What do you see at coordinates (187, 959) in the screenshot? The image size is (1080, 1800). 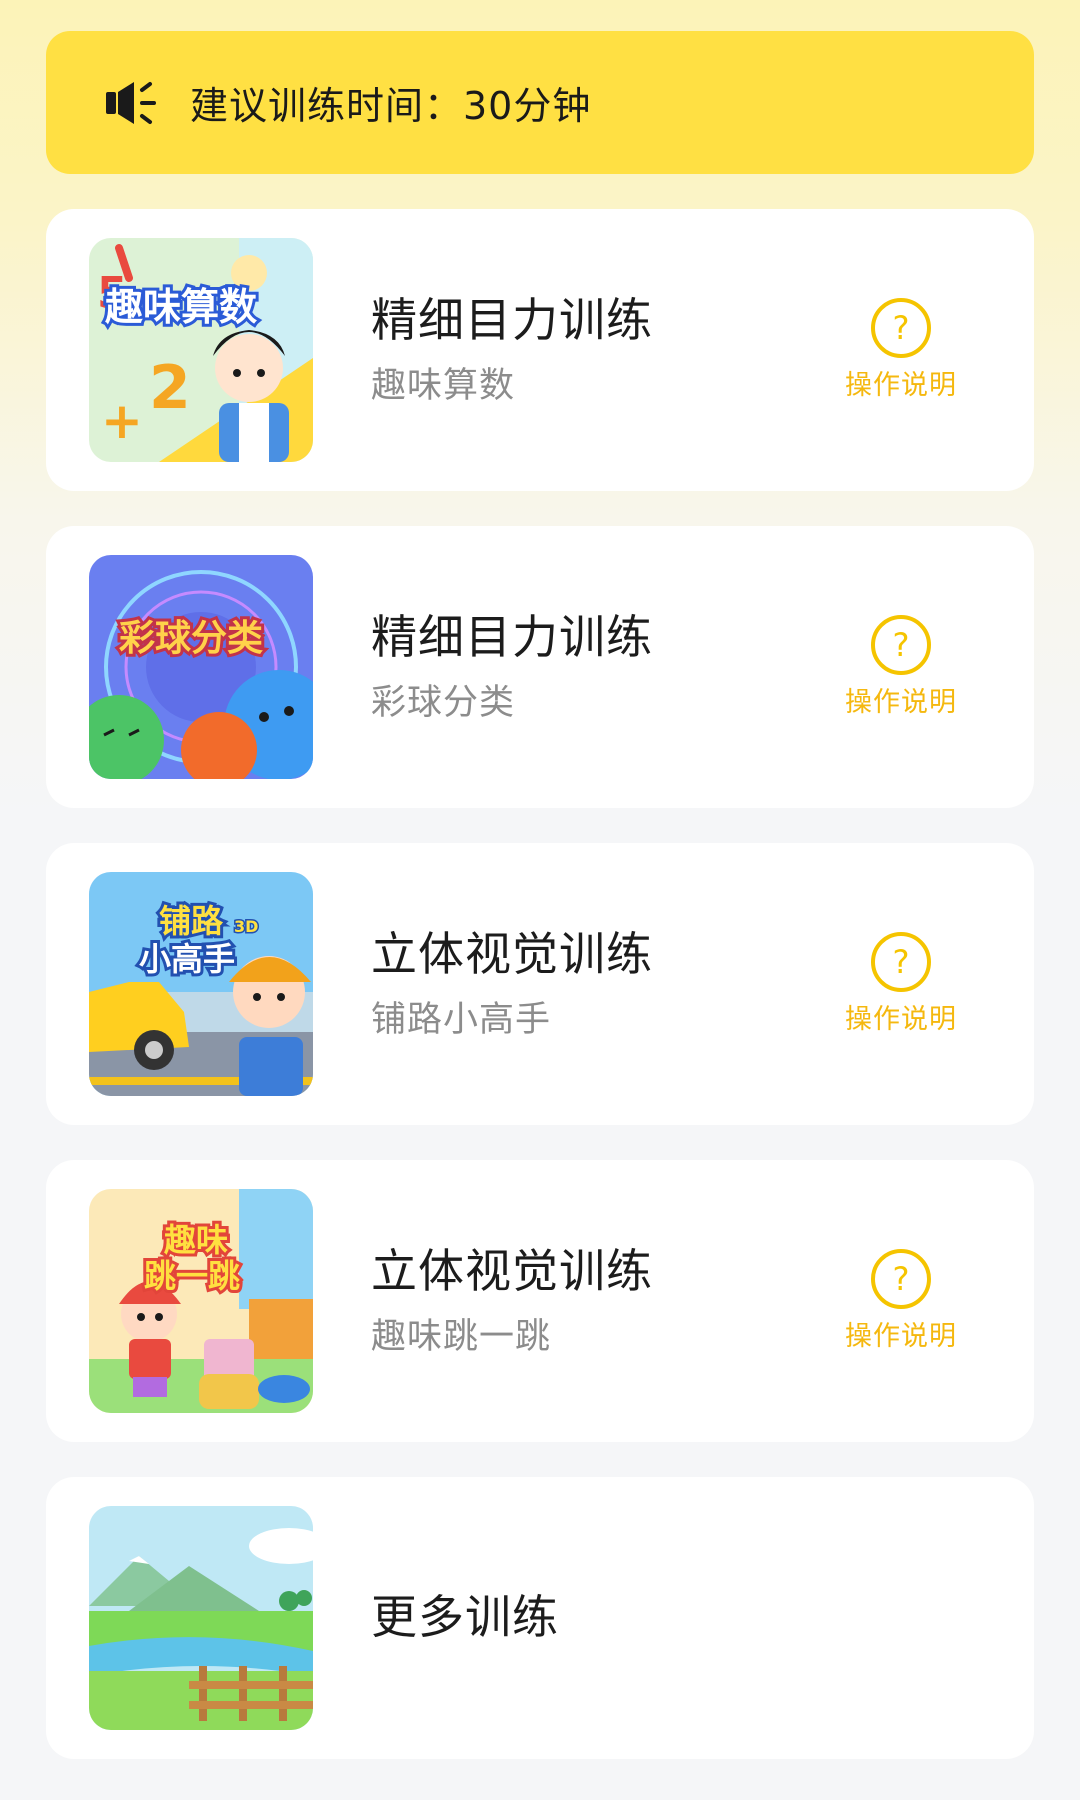 I see `road-builder-thumb-title-2: 小高手` at bounding box center [187, 959].